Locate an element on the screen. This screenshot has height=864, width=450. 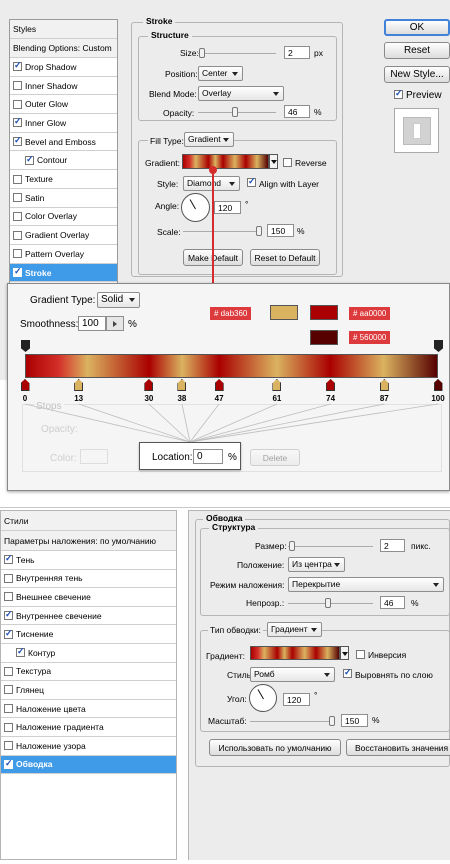
align-with-layer-label-ru: Выровнять по слою is located at coordinates (394, 675).